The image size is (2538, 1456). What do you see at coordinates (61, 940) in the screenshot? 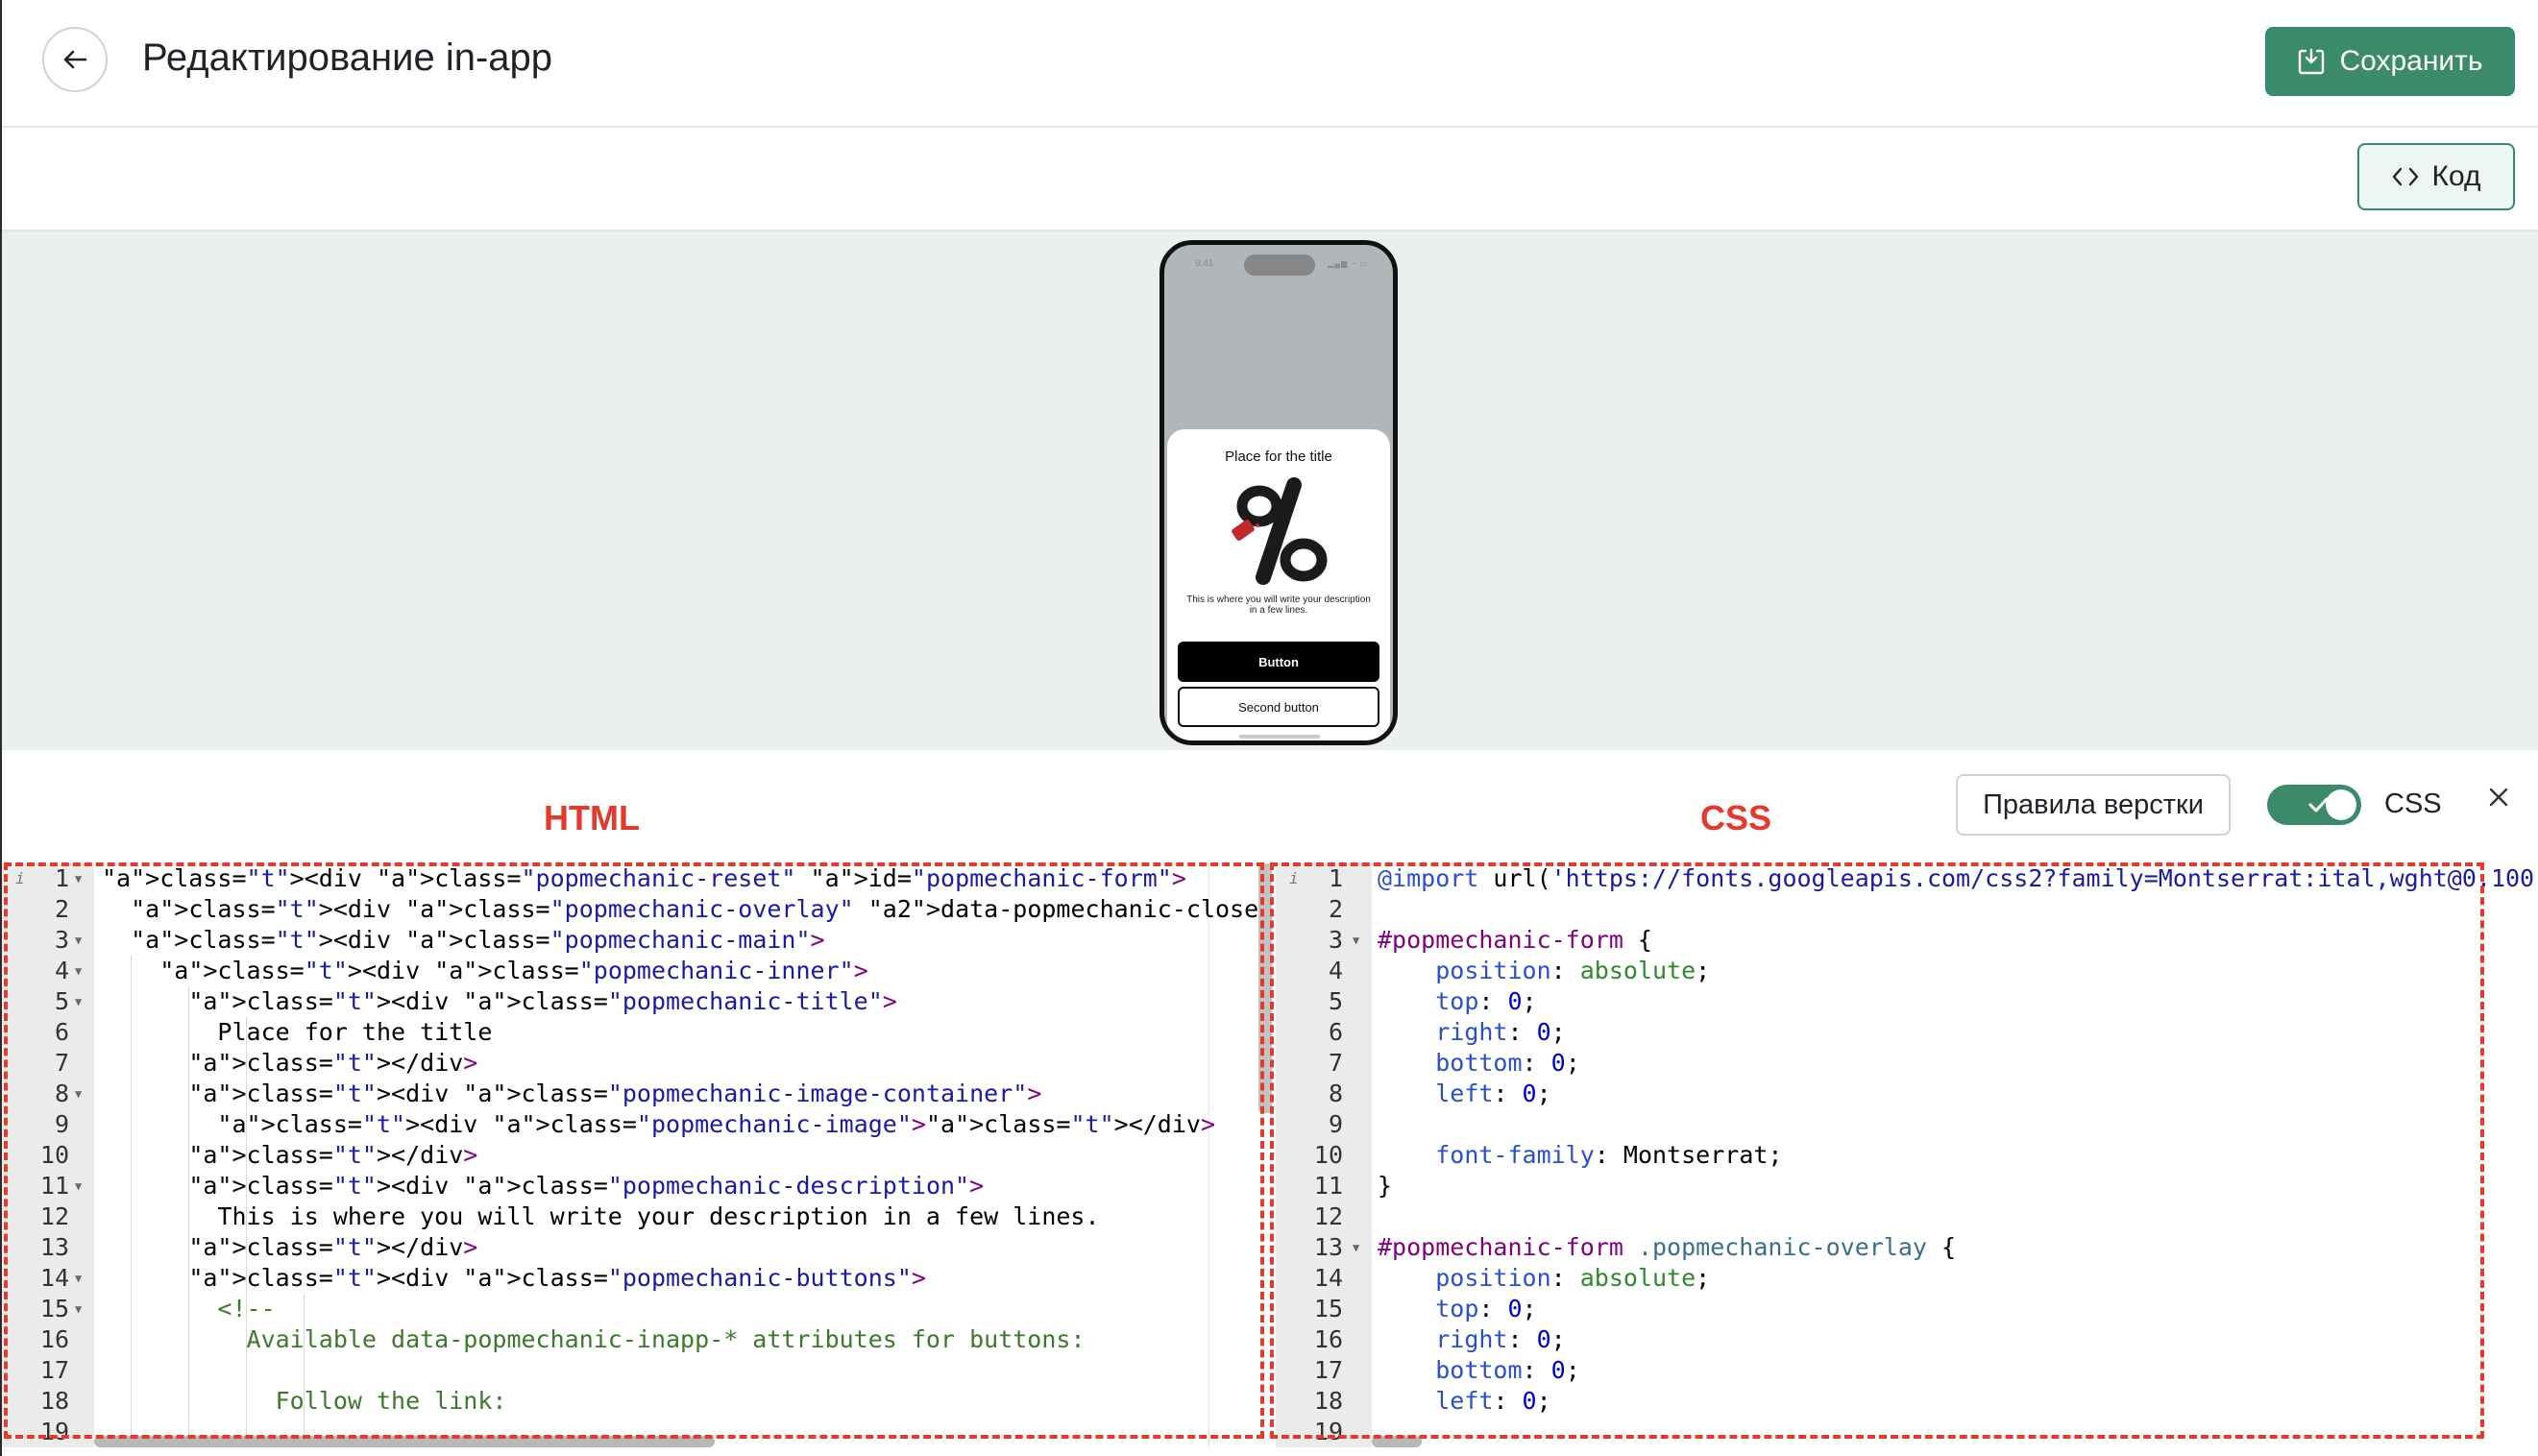
I see `line-number: 3` at bounding box center [61, 940].